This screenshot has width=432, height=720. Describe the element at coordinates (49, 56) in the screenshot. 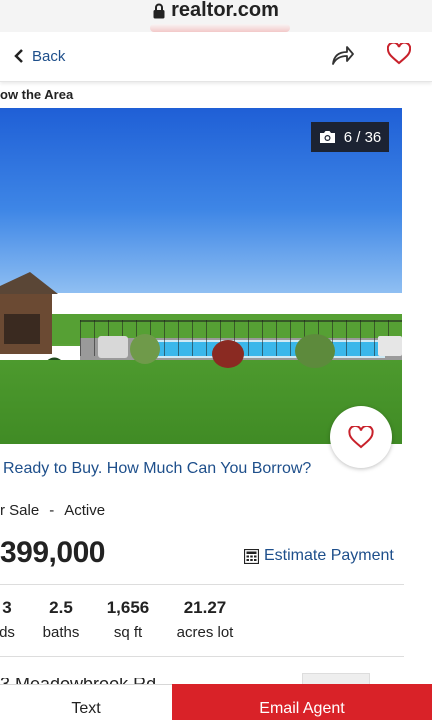

I see `back-label: Back` at that location.